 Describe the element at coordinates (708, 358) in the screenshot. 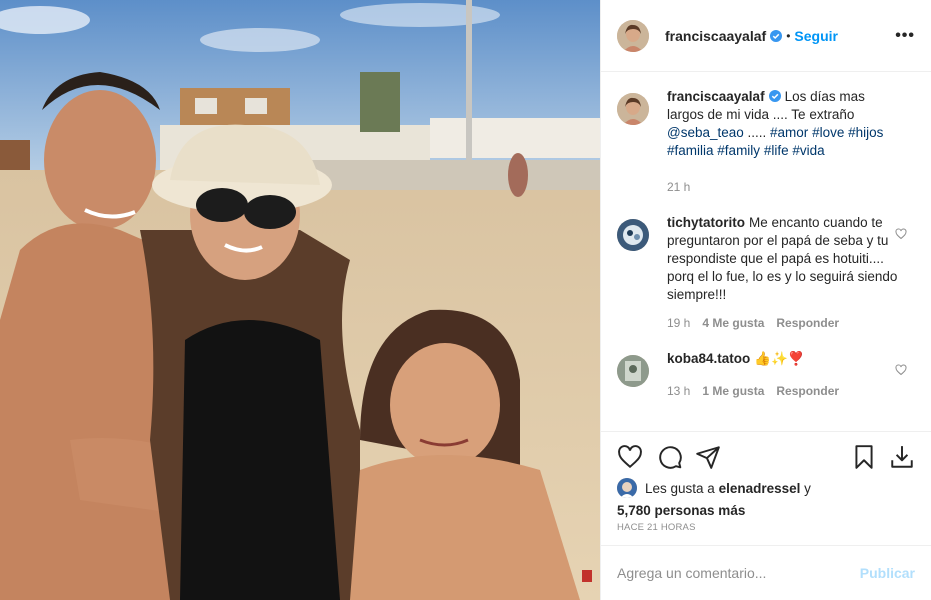

I see `comment-username: koba84.tatoo` at that location.